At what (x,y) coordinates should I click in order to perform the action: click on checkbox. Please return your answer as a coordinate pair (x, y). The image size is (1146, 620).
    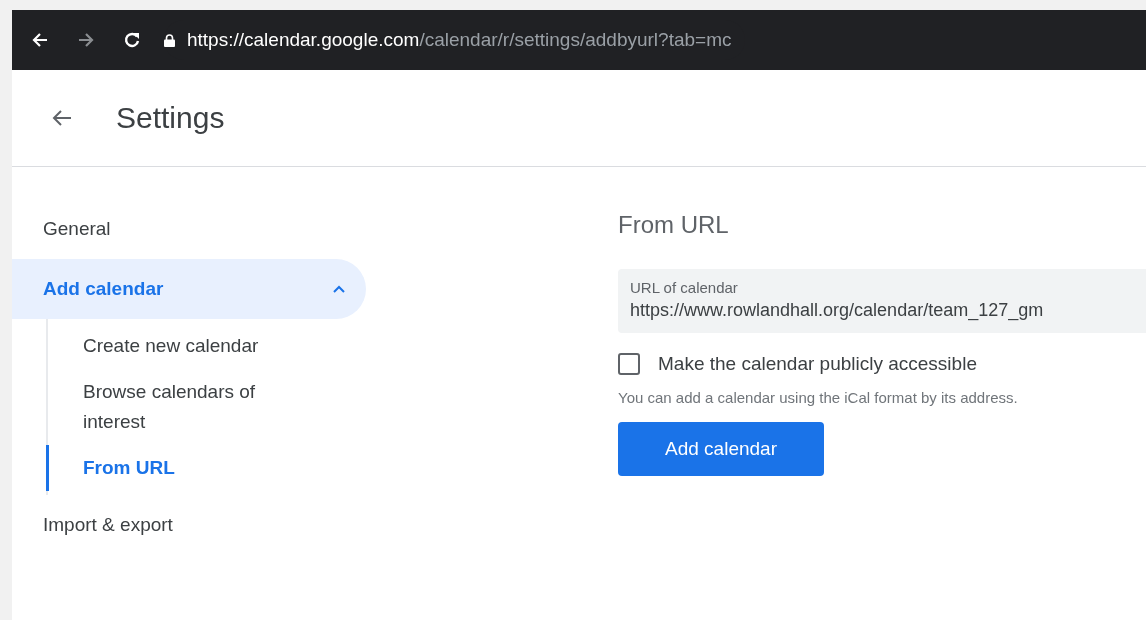
    Looking at the image, I should click on (629, 364).